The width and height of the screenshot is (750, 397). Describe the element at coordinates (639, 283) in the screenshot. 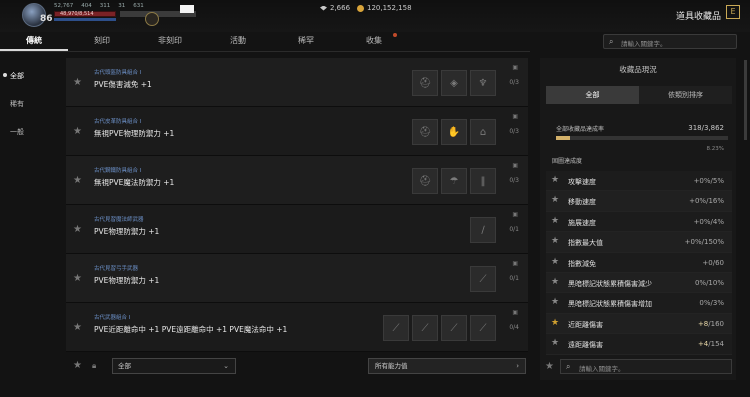

I see `stat-row: ★ 黑暗標記狀態累積傷害減少 0%/10%` at that location.